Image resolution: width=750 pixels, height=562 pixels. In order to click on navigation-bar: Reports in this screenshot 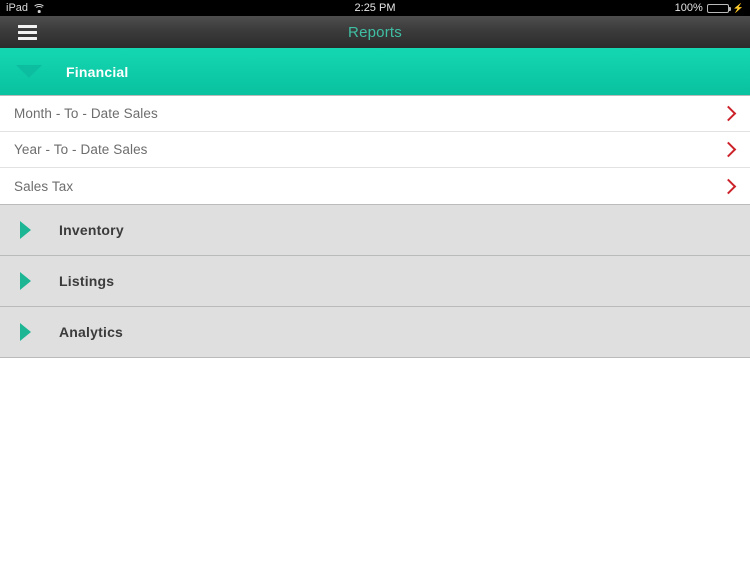, I will do `click(375, 32)`.